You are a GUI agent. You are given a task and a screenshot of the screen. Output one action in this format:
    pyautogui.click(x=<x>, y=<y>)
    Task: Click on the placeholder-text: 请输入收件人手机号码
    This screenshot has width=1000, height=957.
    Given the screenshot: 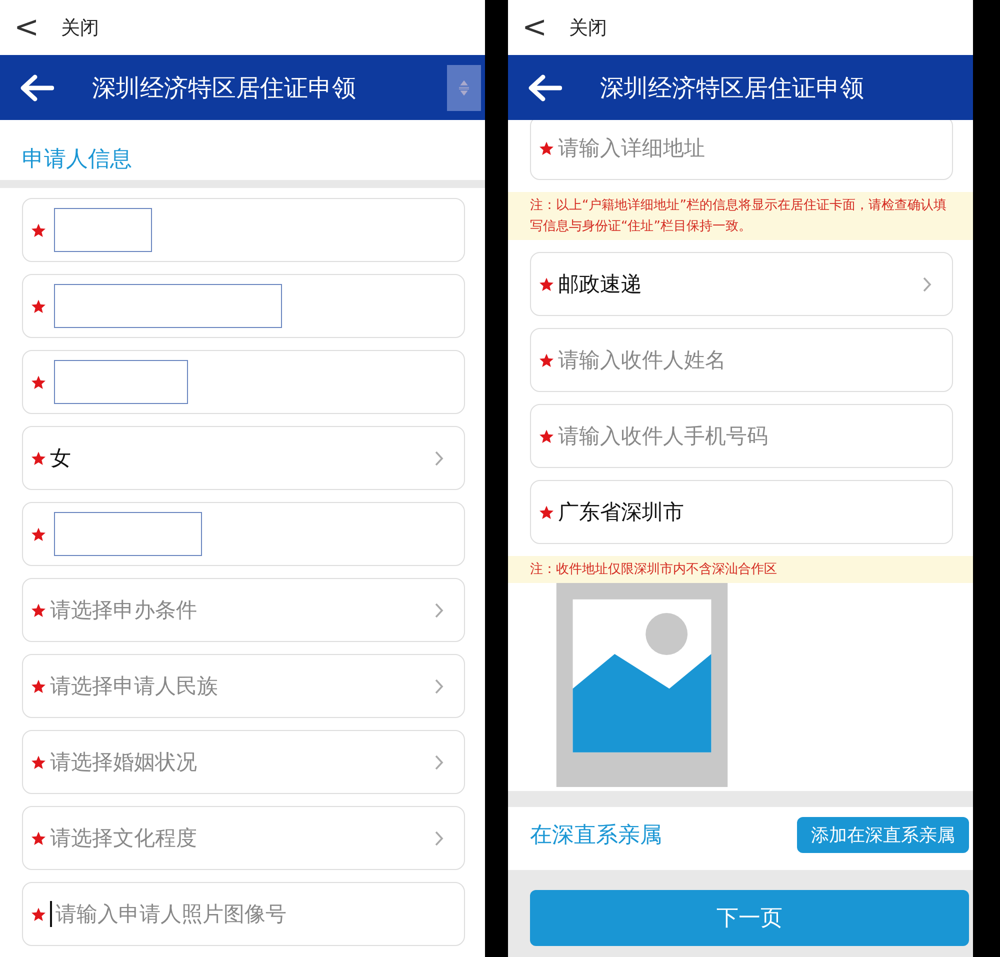 What is the action you would take?
    pyautogui.click(x=663, y=436)
    